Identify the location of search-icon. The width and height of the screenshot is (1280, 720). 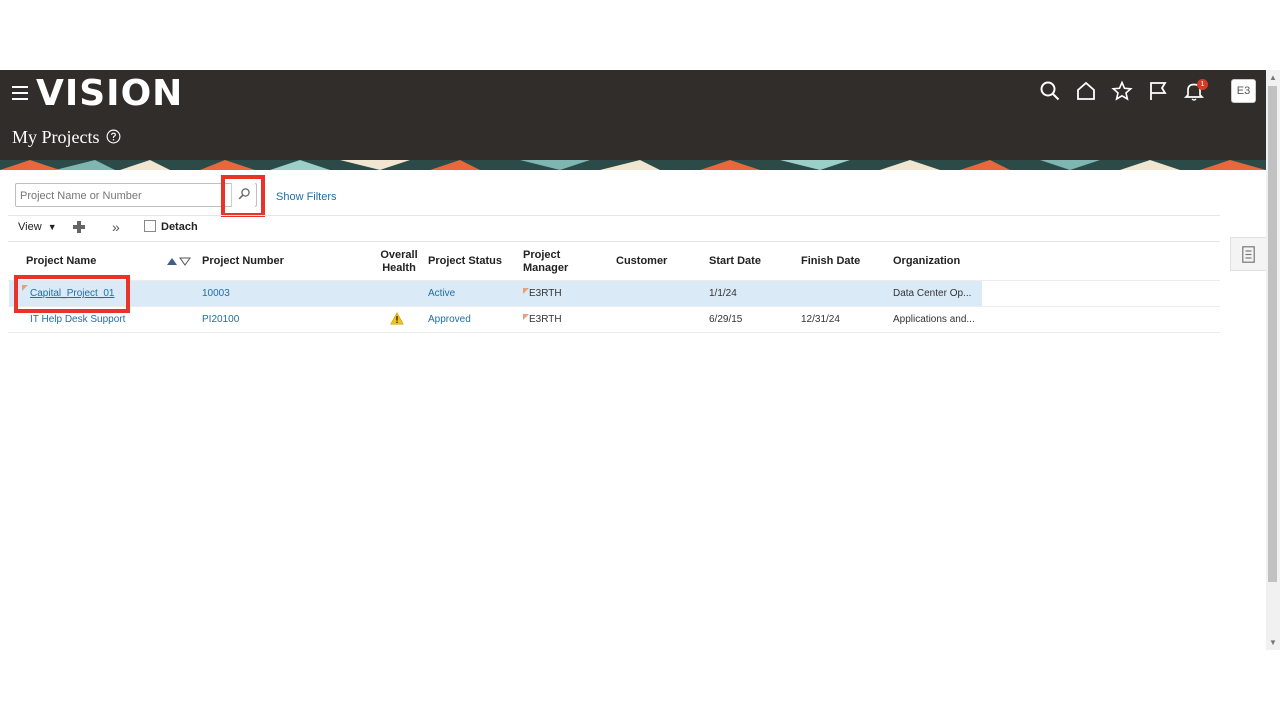
(1050, 91).